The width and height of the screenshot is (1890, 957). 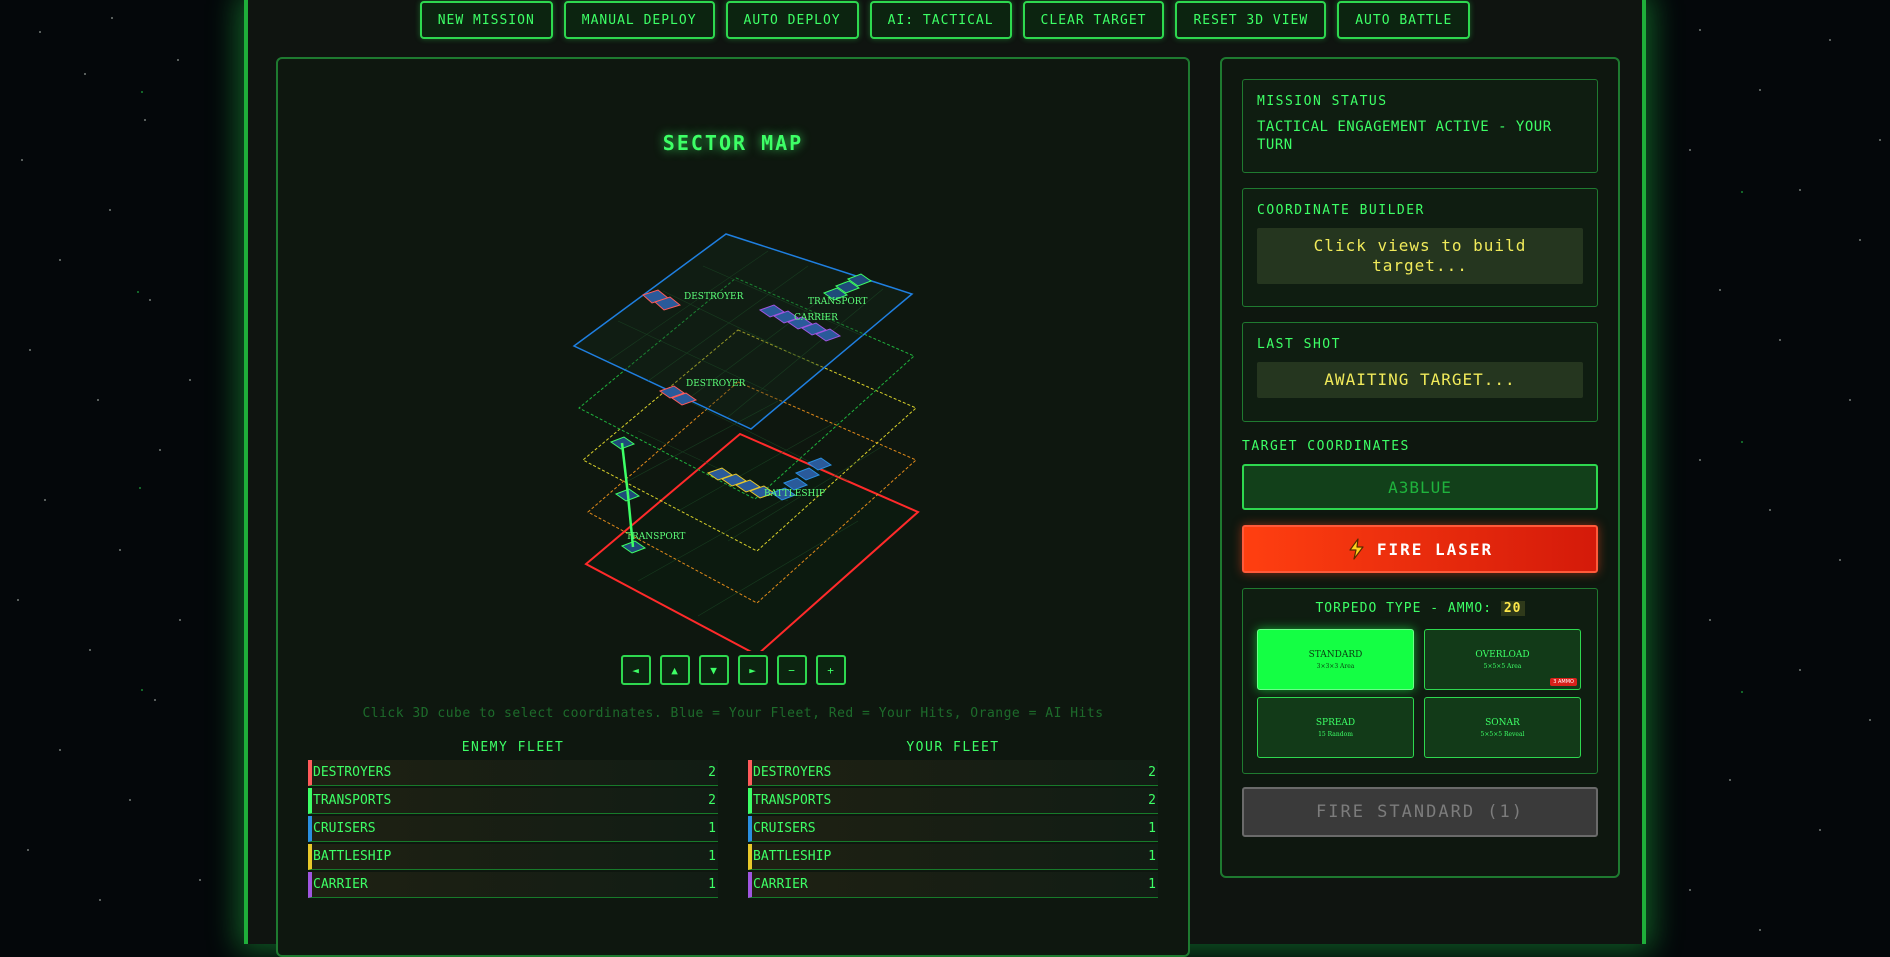 I want to click on mission-status-text: TACTICAL ENGAGEMENT ACTIVE - YOUR TURN, so click(x=1404, y=136).